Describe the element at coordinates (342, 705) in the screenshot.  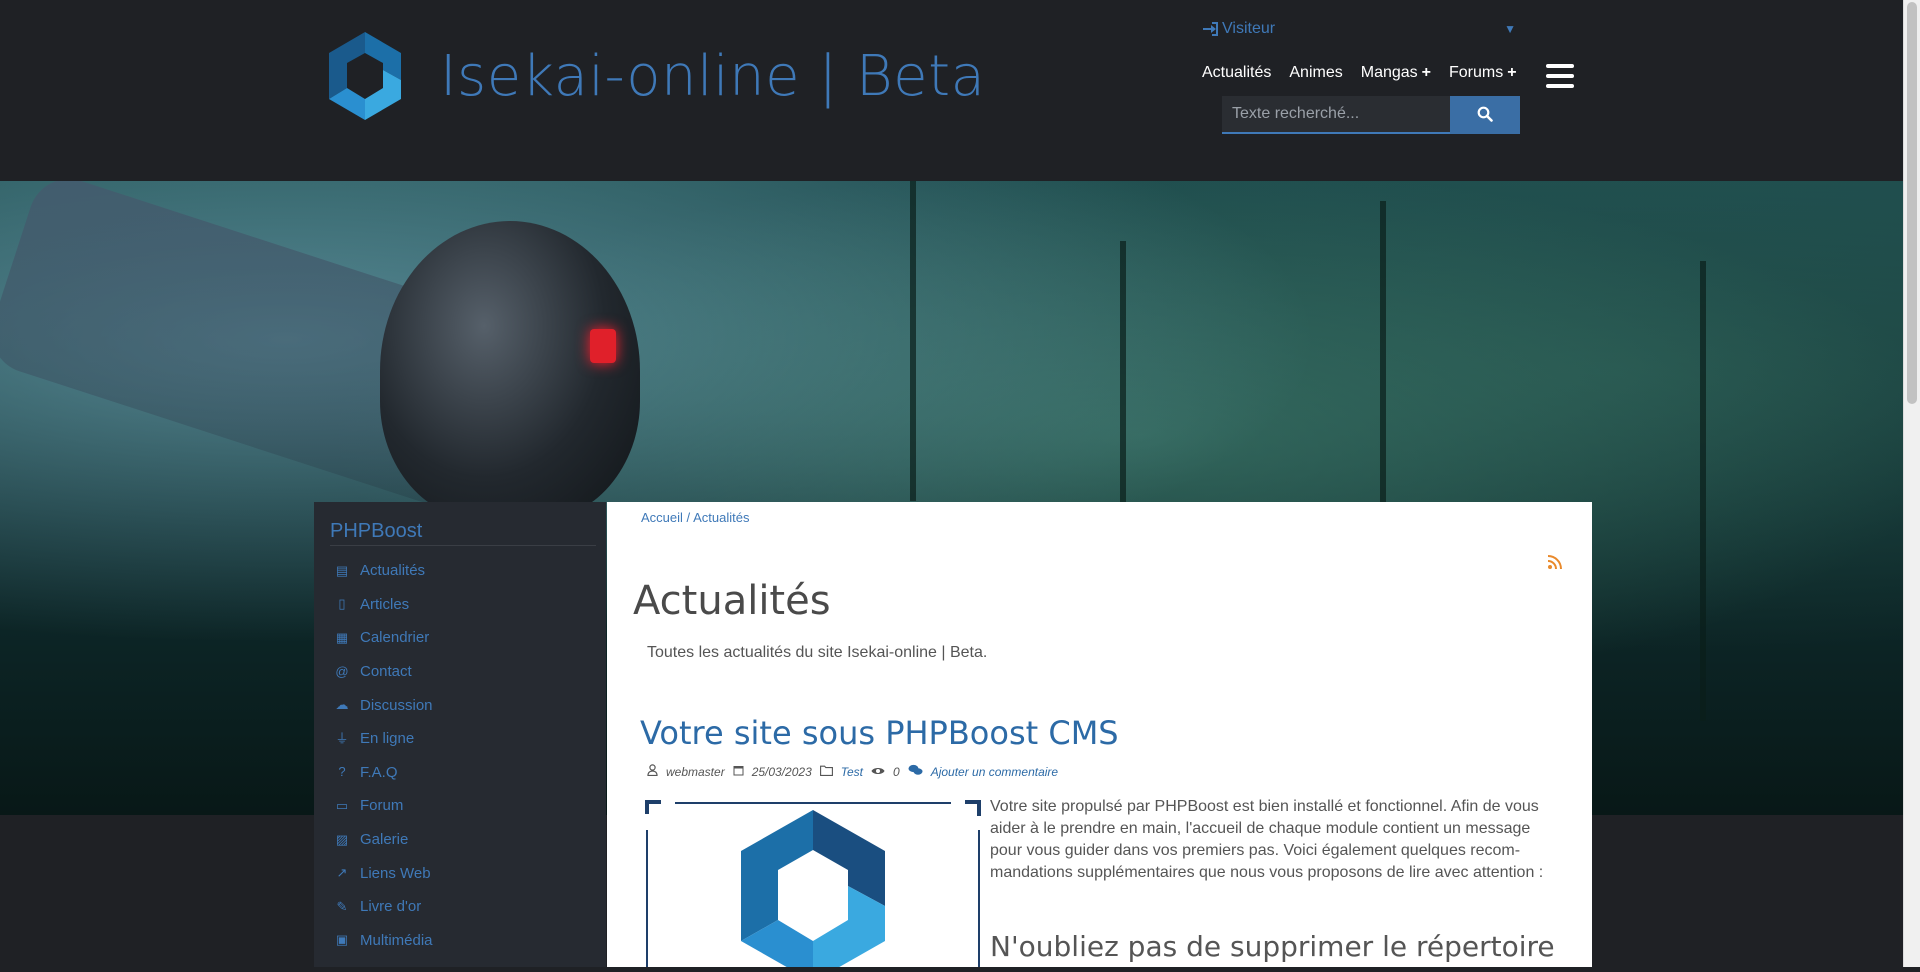
I see `comments-icon: ☁` at that location.